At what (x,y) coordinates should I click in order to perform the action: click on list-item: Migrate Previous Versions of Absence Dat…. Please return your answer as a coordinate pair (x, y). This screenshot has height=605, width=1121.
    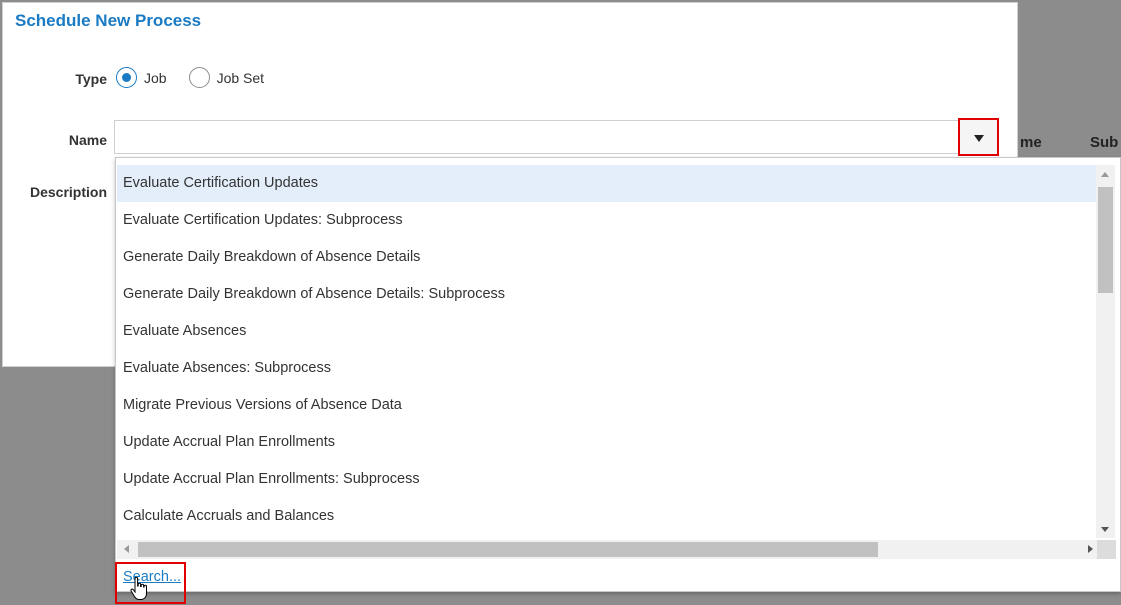
    Looking at the image, I should click on (607, 405).